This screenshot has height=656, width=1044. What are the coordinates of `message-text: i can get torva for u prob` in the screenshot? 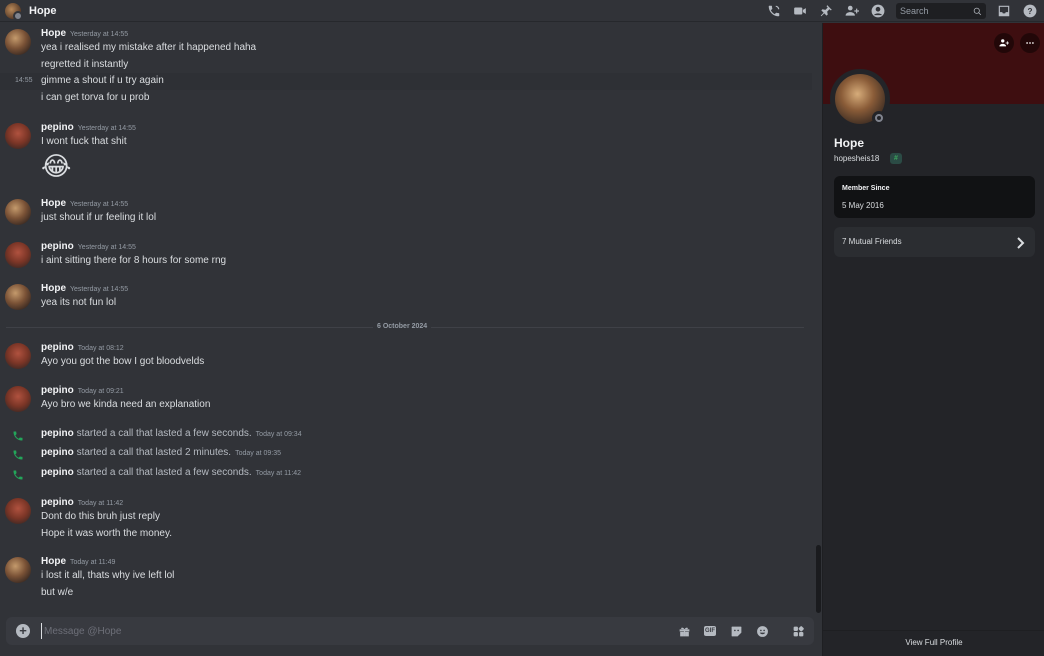 It's located at (95, 97).